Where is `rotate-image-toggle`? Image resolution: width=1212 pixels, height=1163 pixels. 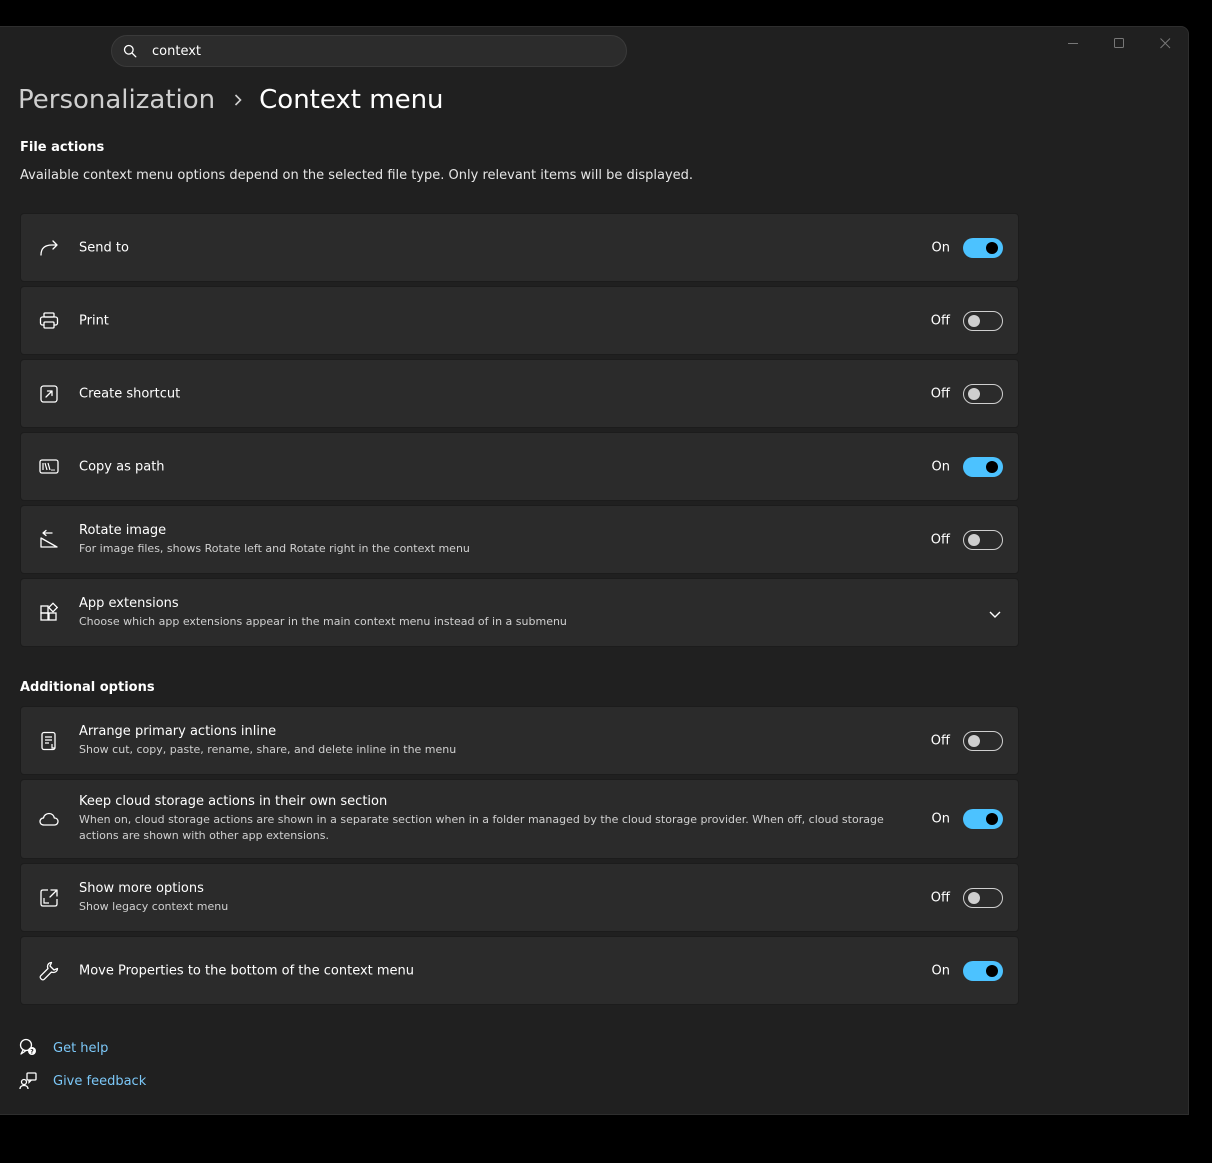
rotate-image-toggle is located at coordinates (983, 539).